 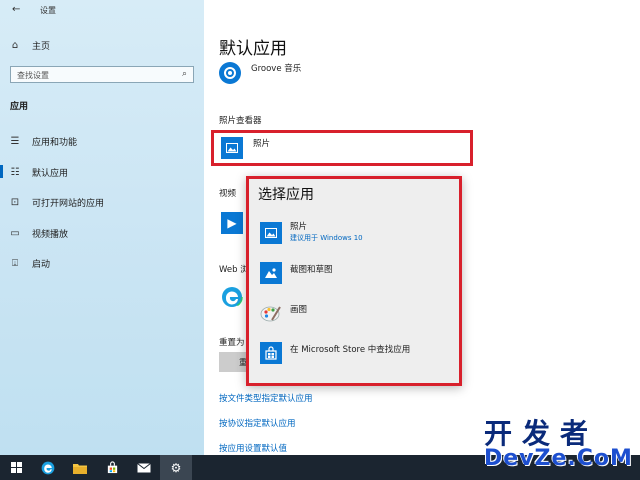 I want to click on search-input, so click(x=92, y=75).